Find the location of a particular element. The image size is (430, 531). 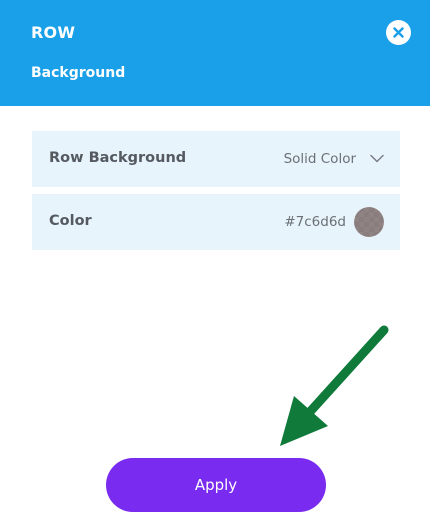

panel-subtitle: Background is located at coordinates (78, 73).